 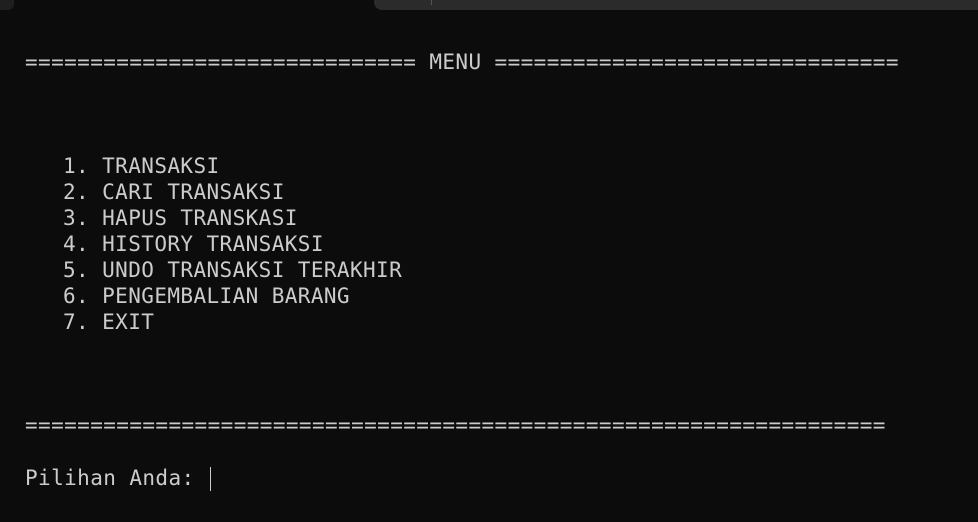 I want to click on text-cursor, so click(x=210, y=479).